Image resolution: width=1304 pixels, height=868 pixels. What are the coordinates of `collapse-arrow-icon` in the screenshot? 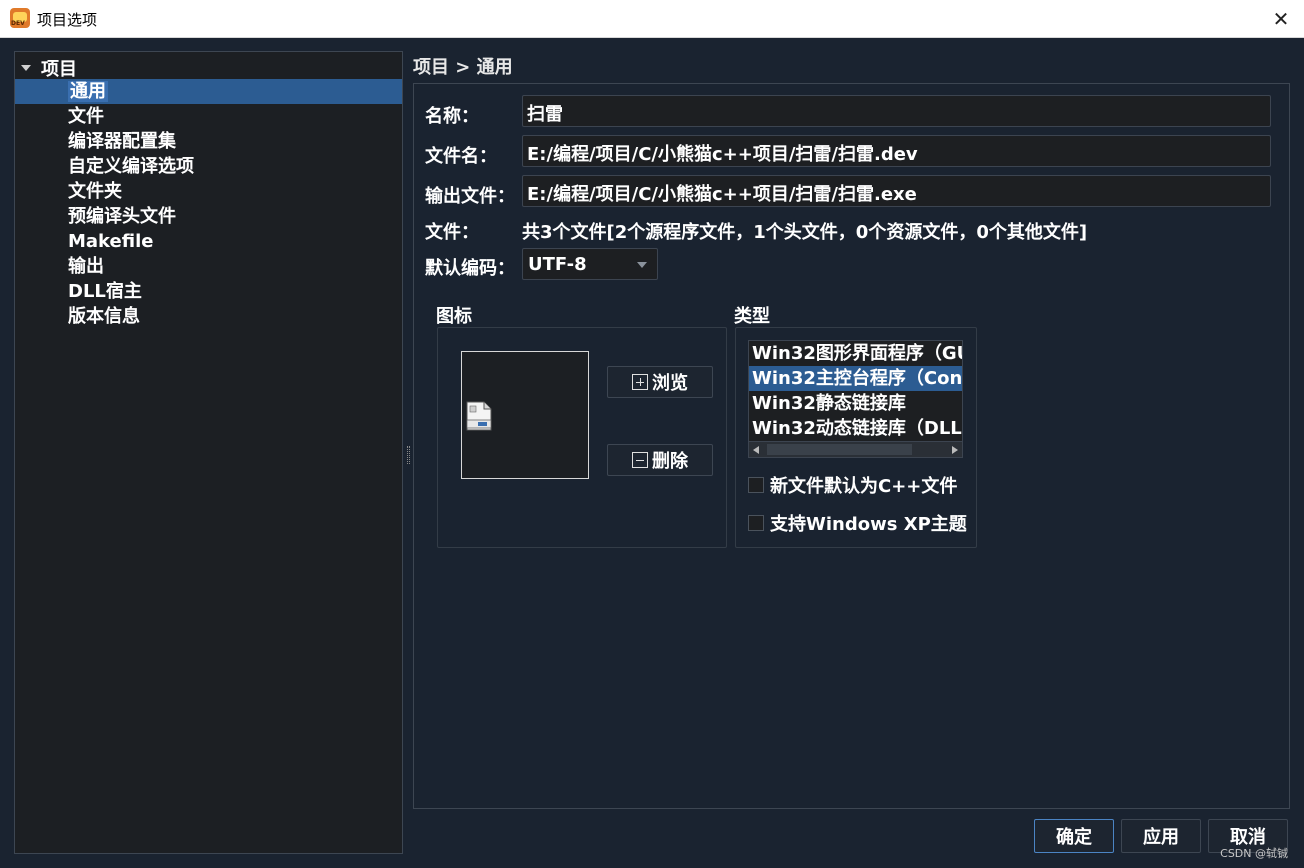 It's located at (26, 68).